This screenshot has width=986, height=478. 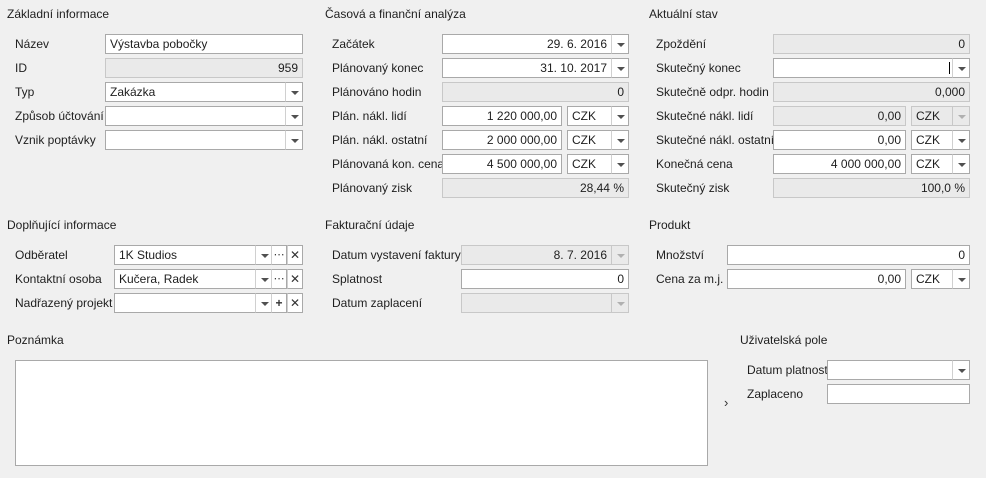 I want to click on parent-project-add-icon: +, so click(x=279, y=303).